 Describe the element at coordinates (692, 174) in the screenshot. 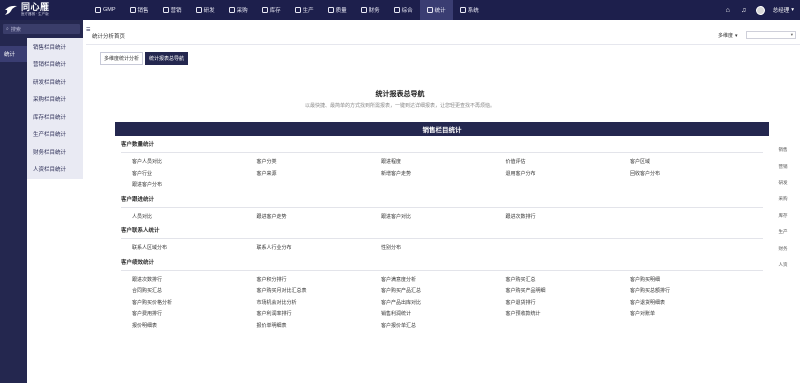

I see `report-link: 回收客户分布` at that location.